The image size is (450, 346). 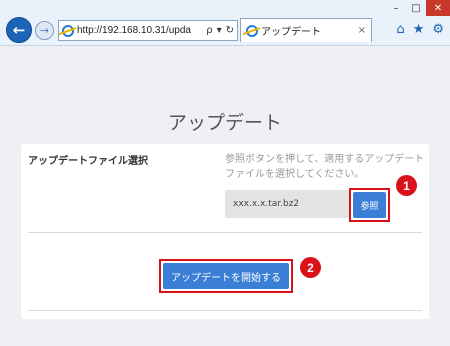 I want to click on browse-button: 参照, so click(x=369, y=205).